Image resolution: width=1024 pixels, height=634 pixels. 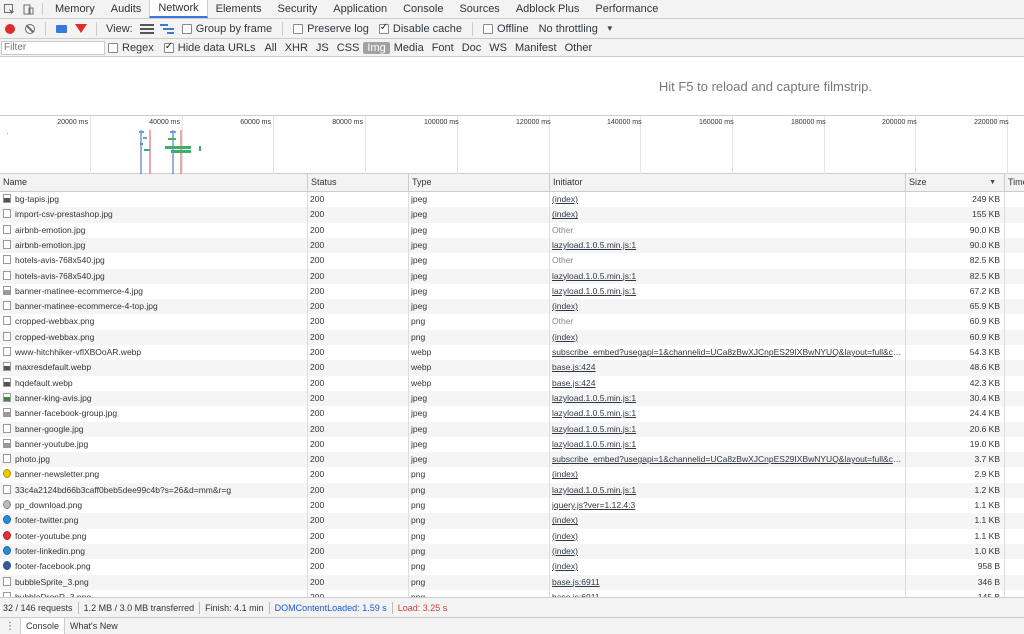 I want to click on offline-checkbox: Offline, so click(x=505, y=29).